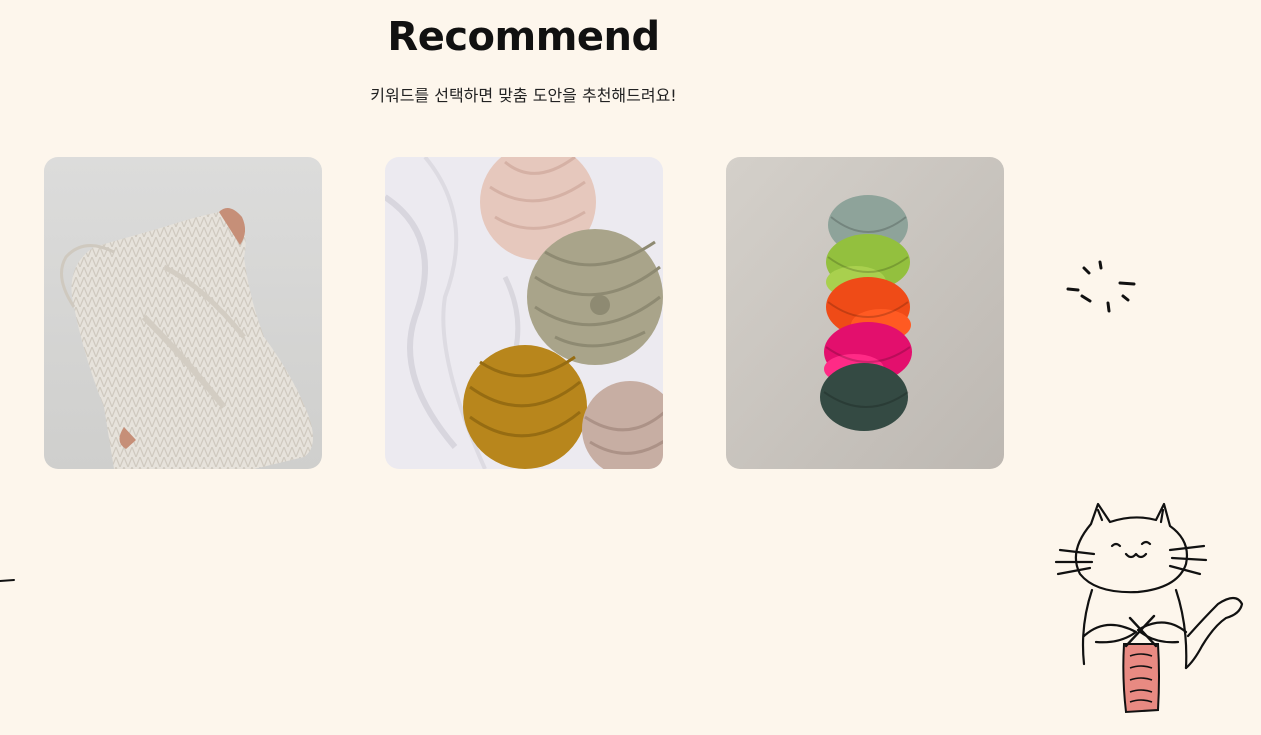 The image size is (1261, 735). I want to click on recommend-card-yarn-balls, so click(524, 313).